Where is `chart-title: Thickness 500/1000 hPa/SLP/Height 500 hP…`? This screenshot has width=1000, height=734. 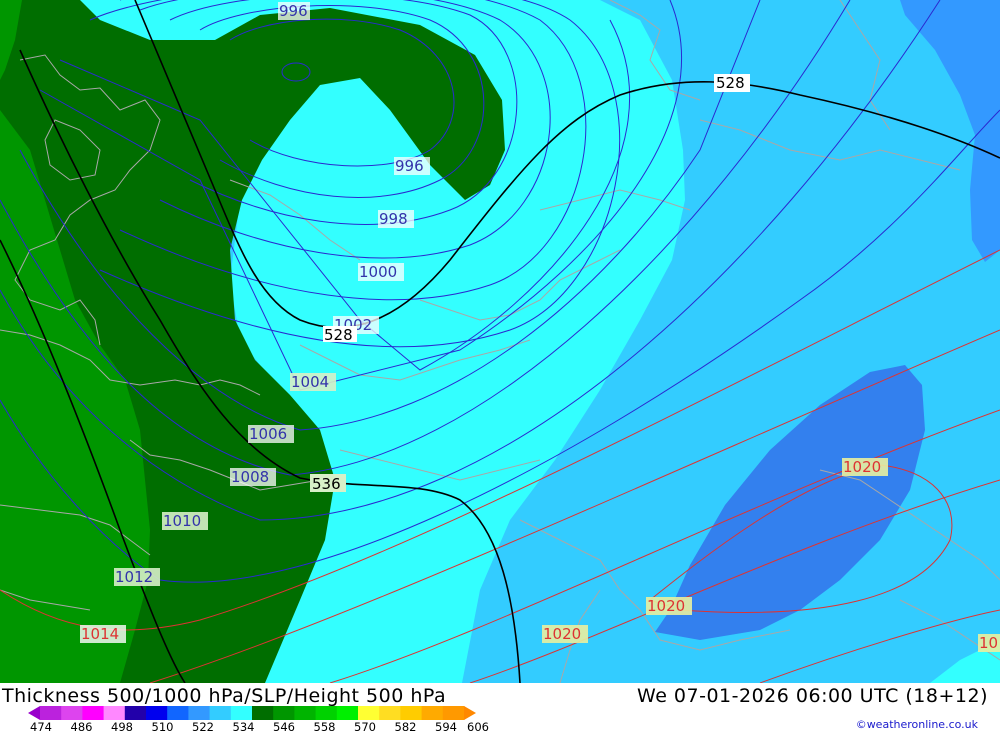
chart-title: Thickness 500/1000 hPa/SLP/Height 500 hP… is located at coordinates (224, 696).